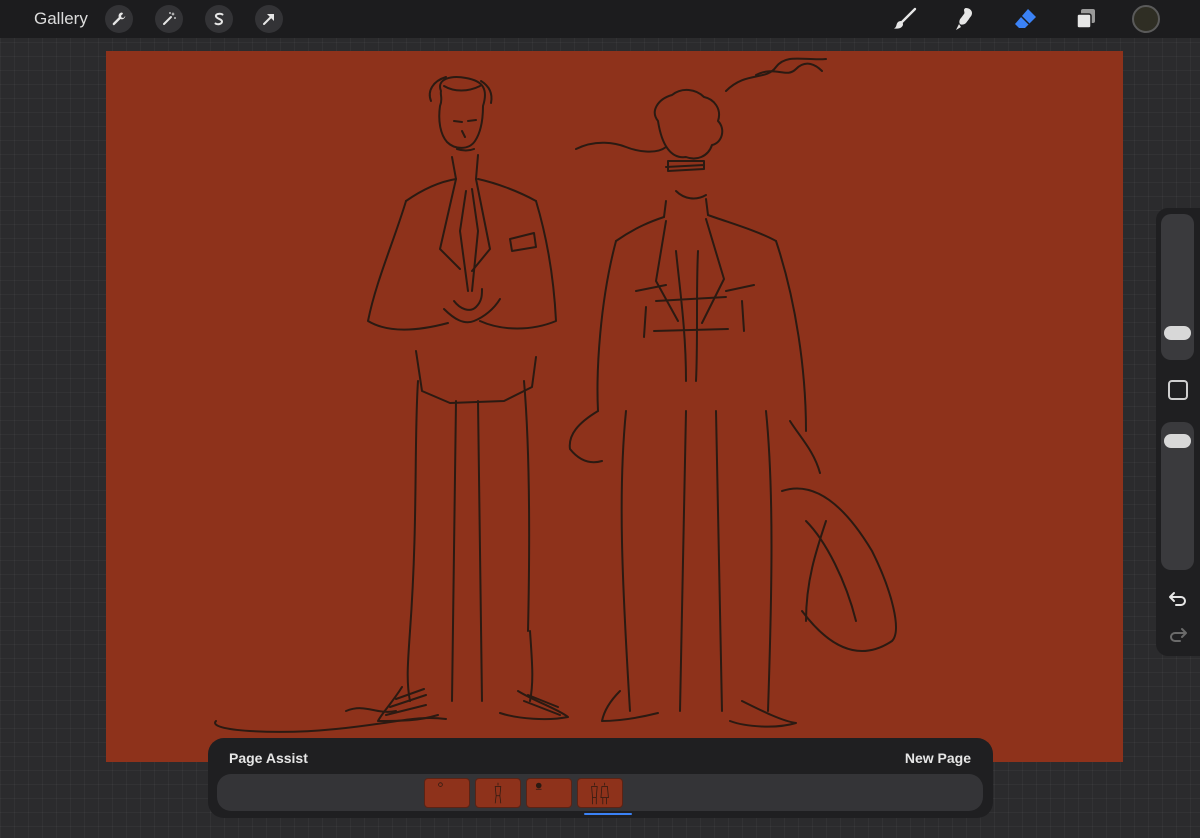  I want to click on selection-icon, so click(219, 19).